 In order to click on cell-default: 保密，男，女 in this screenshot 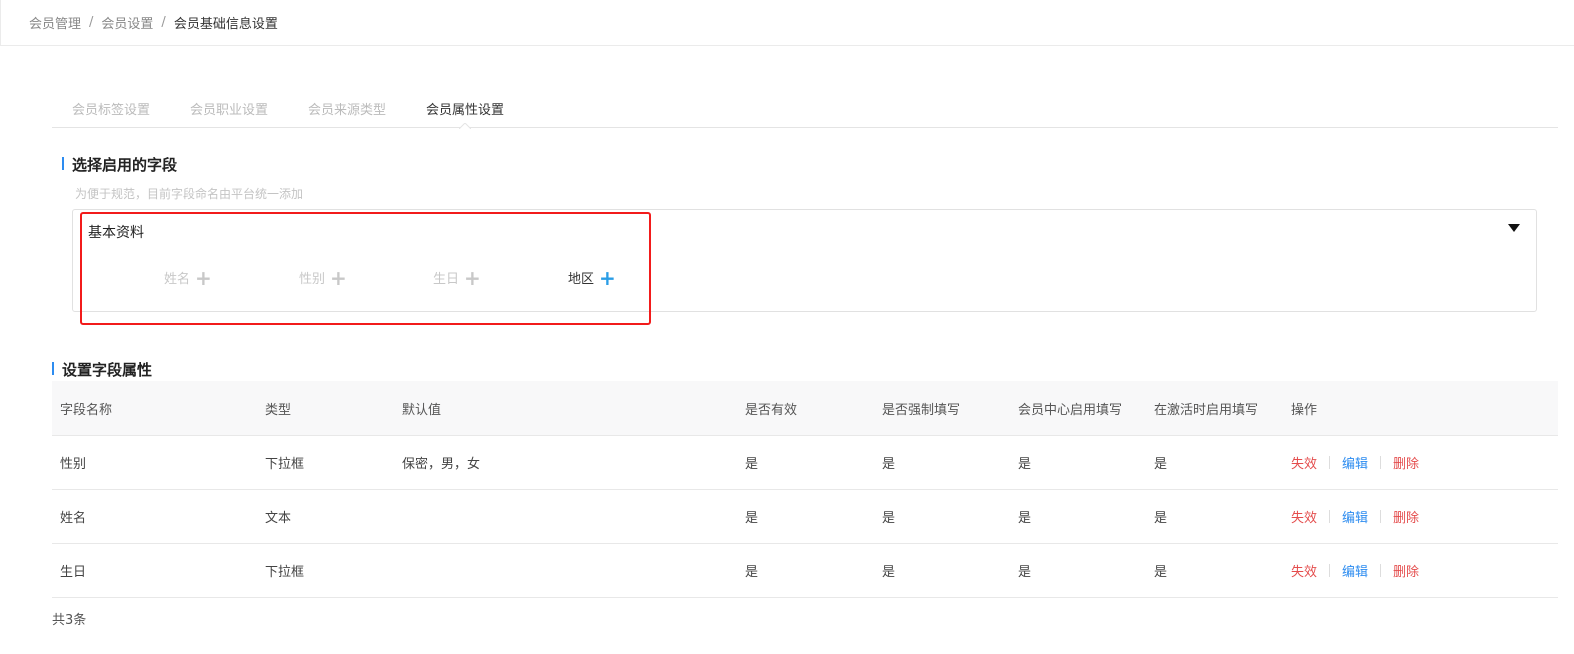, I will do `click(441, 464)`.